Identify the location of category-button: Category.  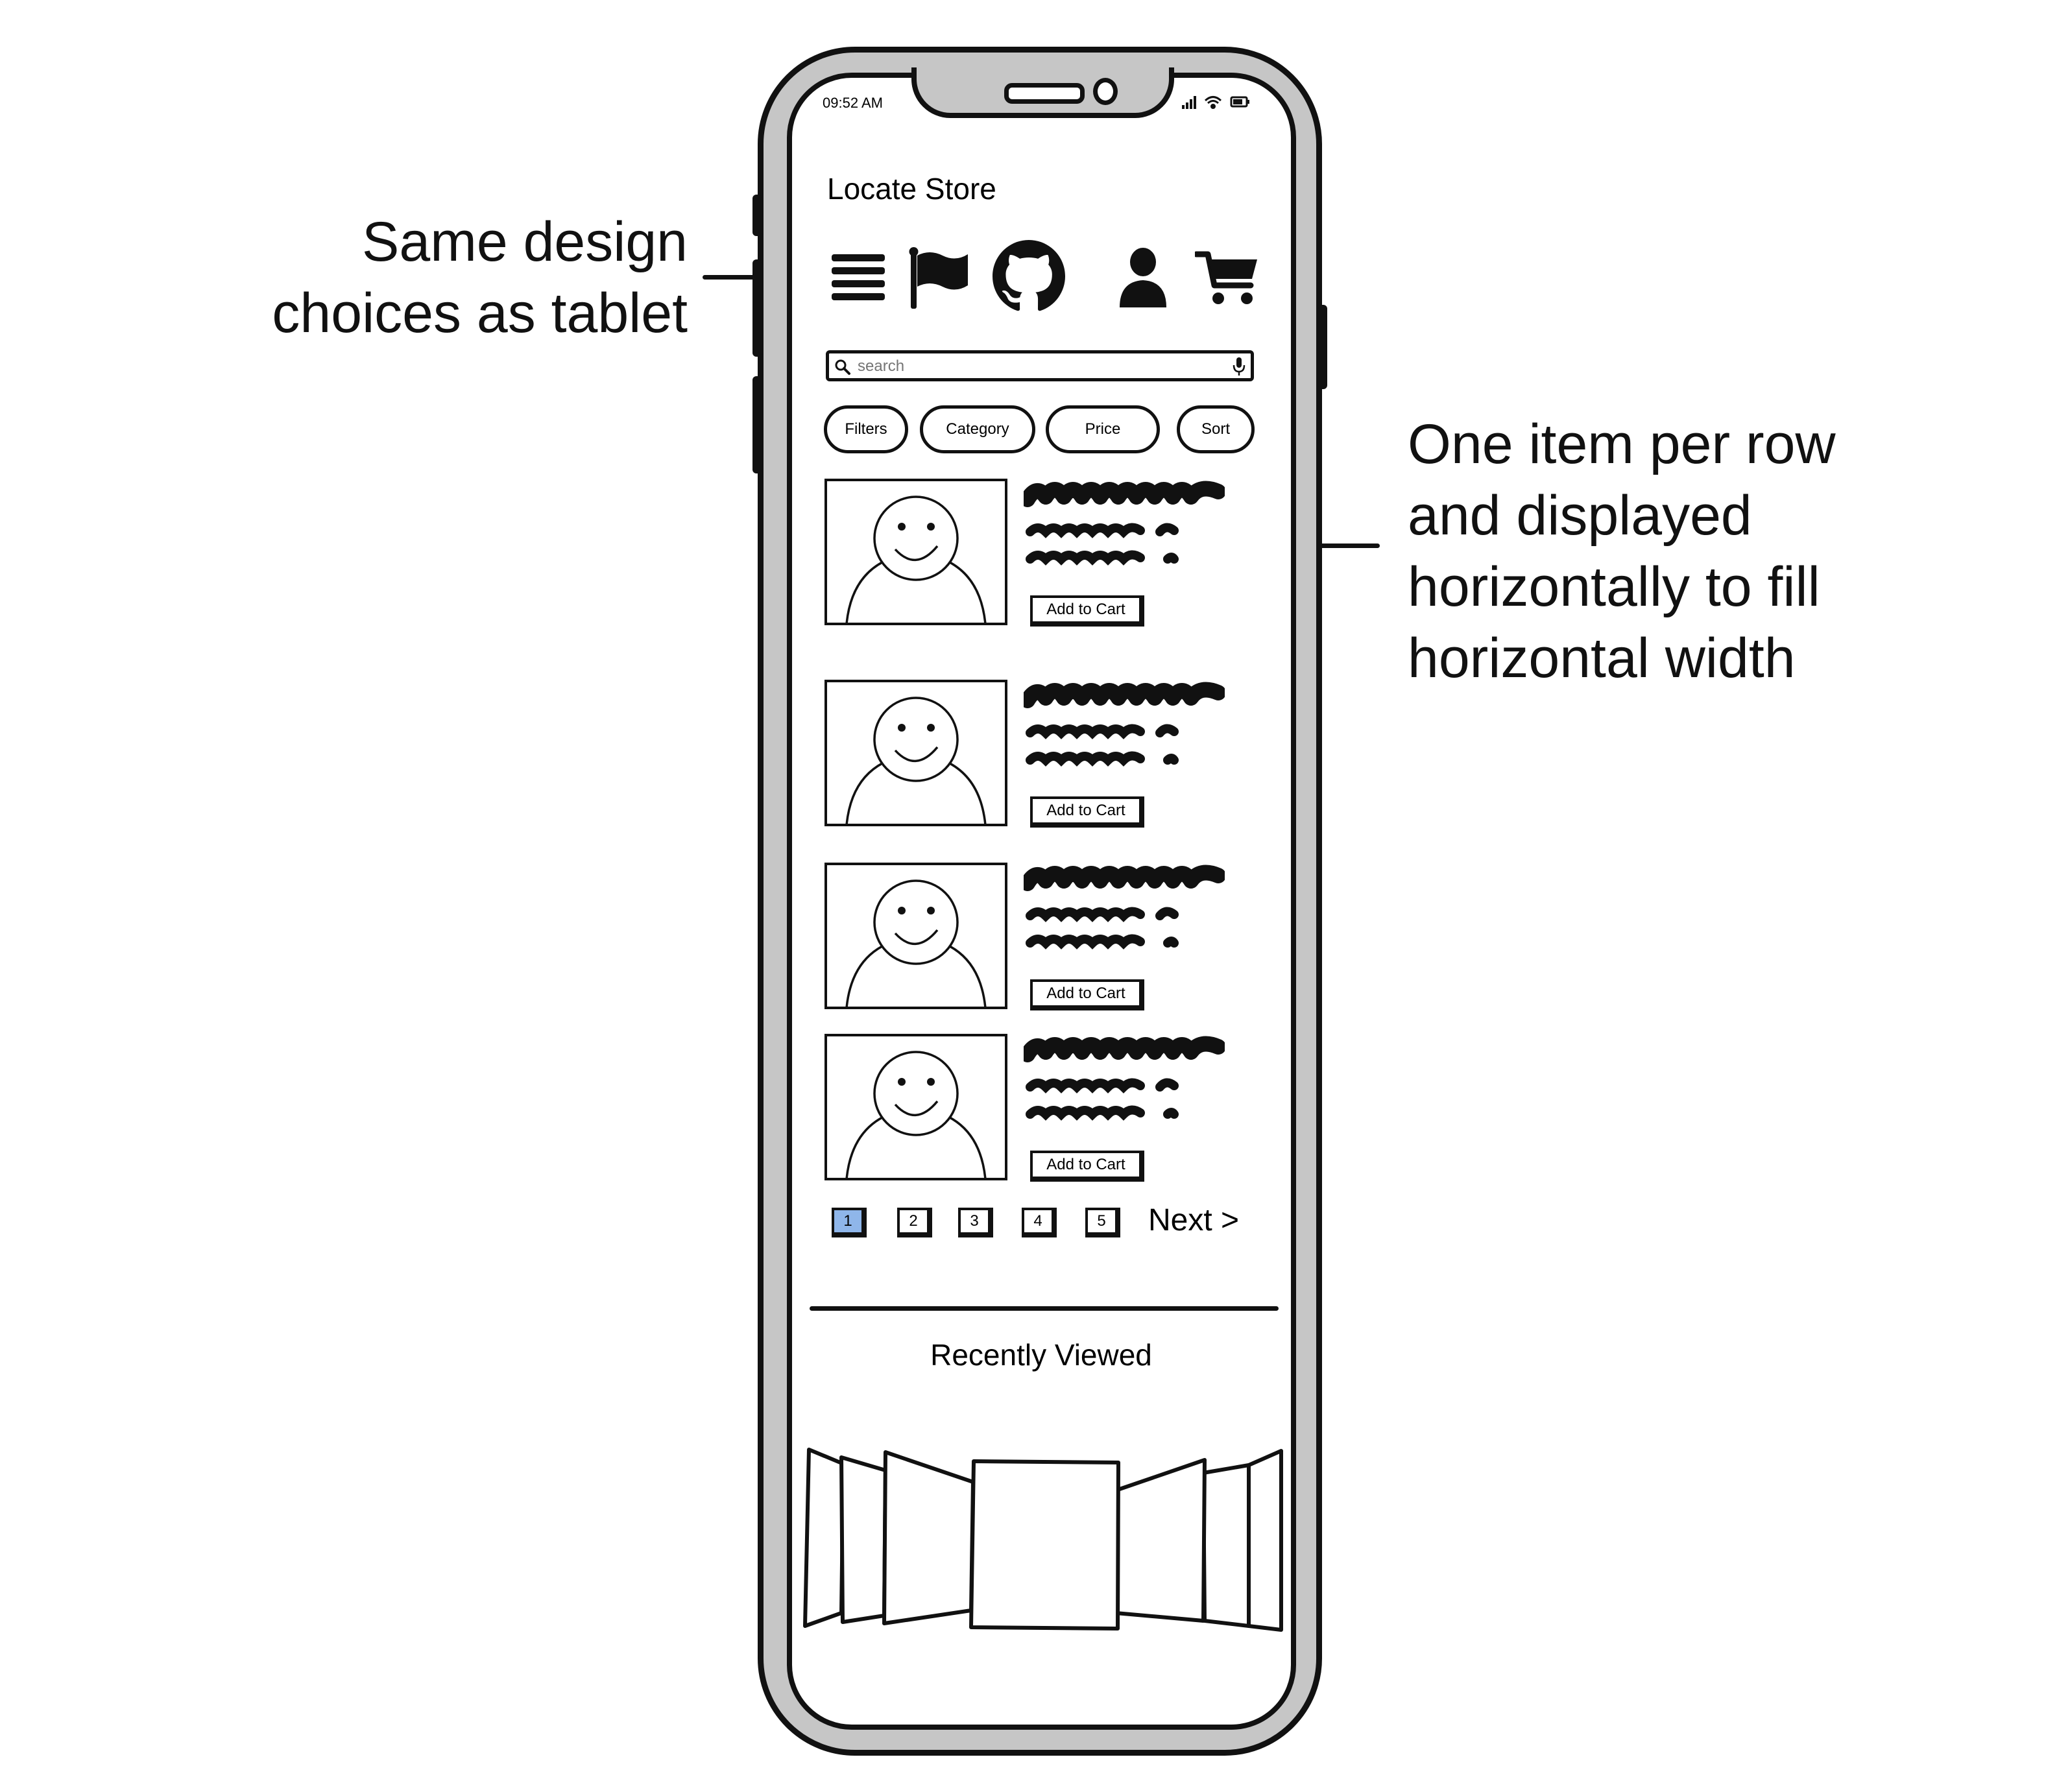
(977, 429).